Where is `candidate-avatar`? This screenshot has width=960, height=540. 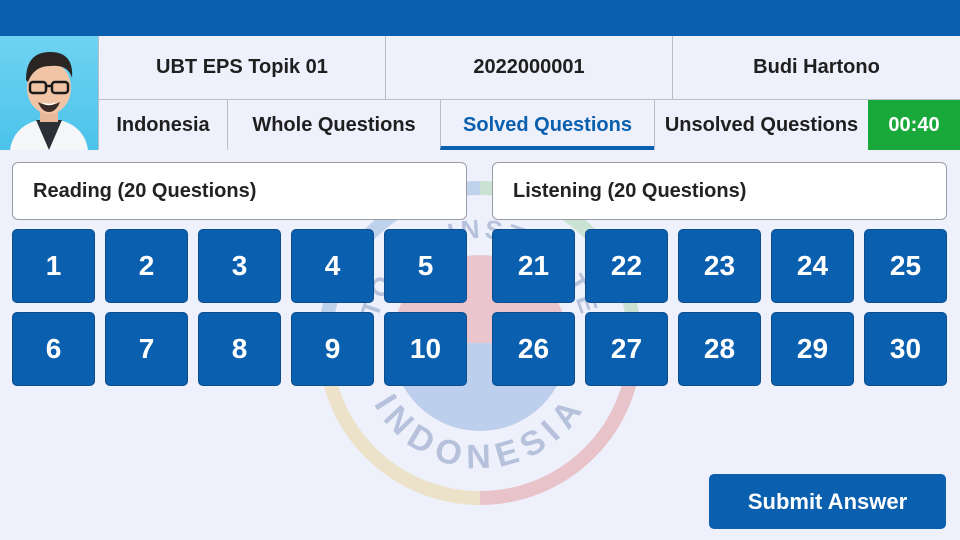
candidate-avatar is located at coordinates (49, 93).